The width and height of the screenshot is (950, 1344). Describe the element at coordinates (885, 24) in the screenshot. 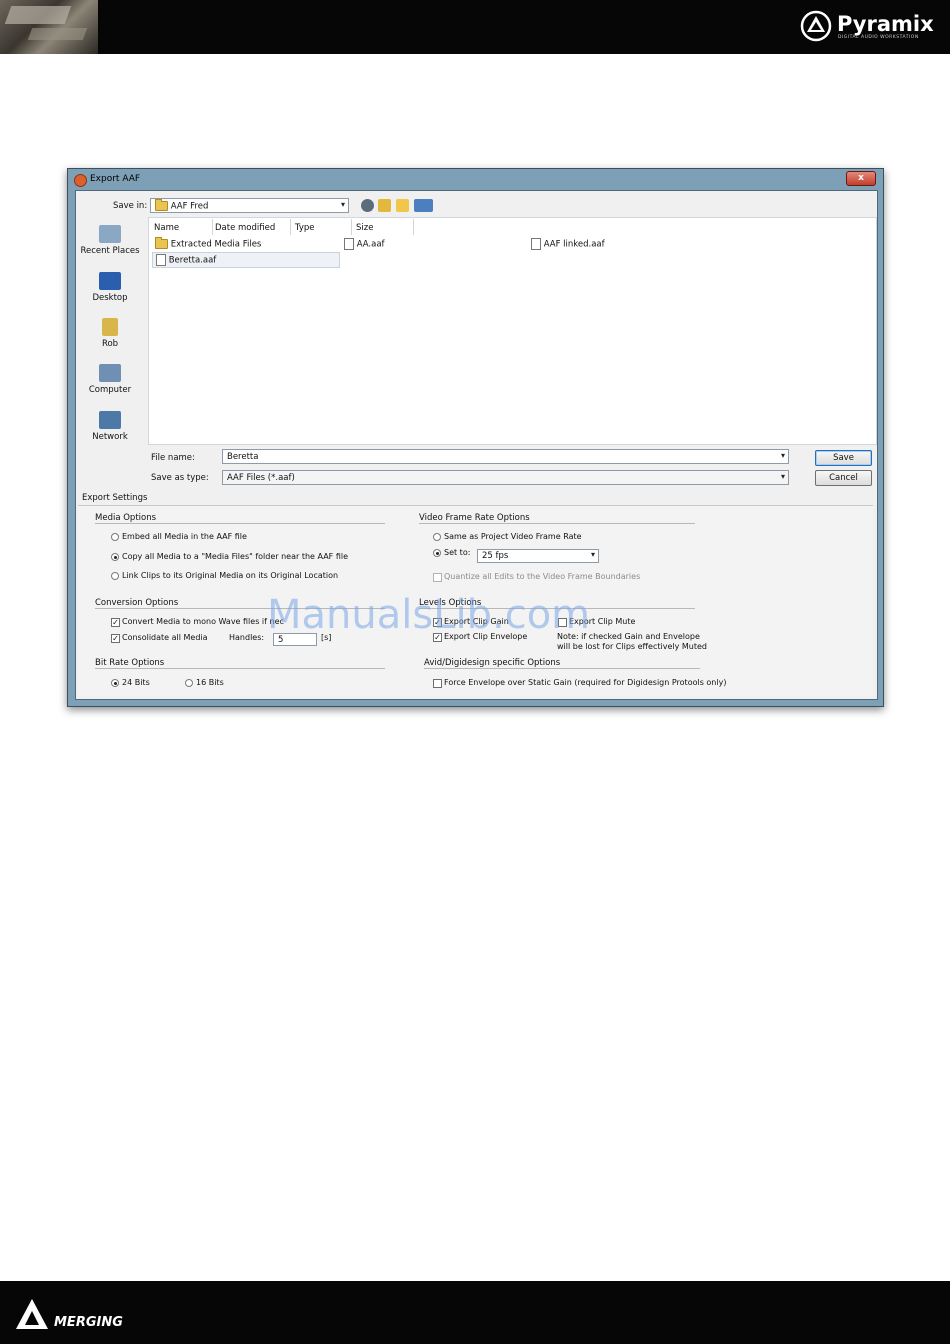

I see `brand-name: Pyramix` at that location.